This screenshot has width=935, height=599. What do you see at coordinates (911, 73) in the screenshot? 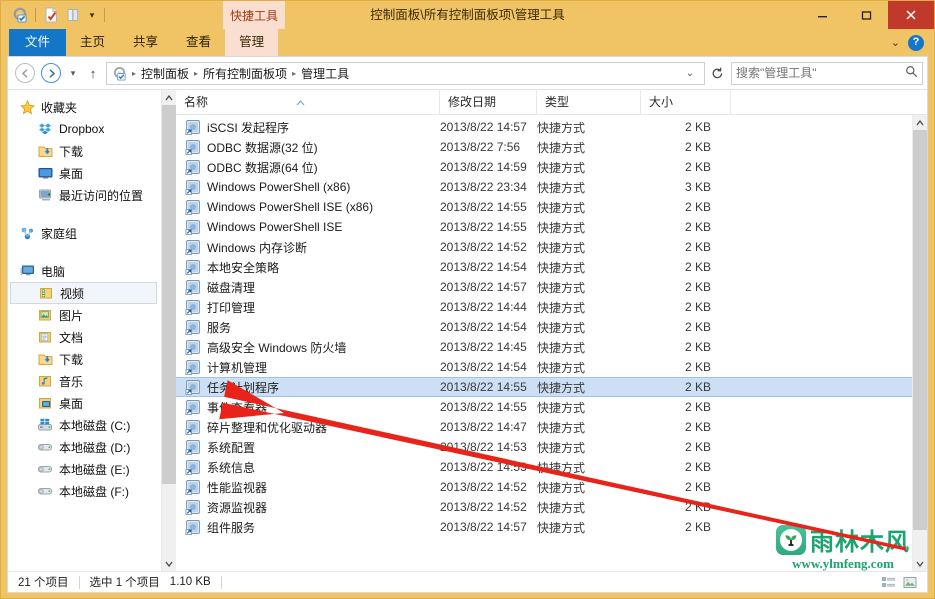
I see `search-icon` at bounding box center [911, 73].